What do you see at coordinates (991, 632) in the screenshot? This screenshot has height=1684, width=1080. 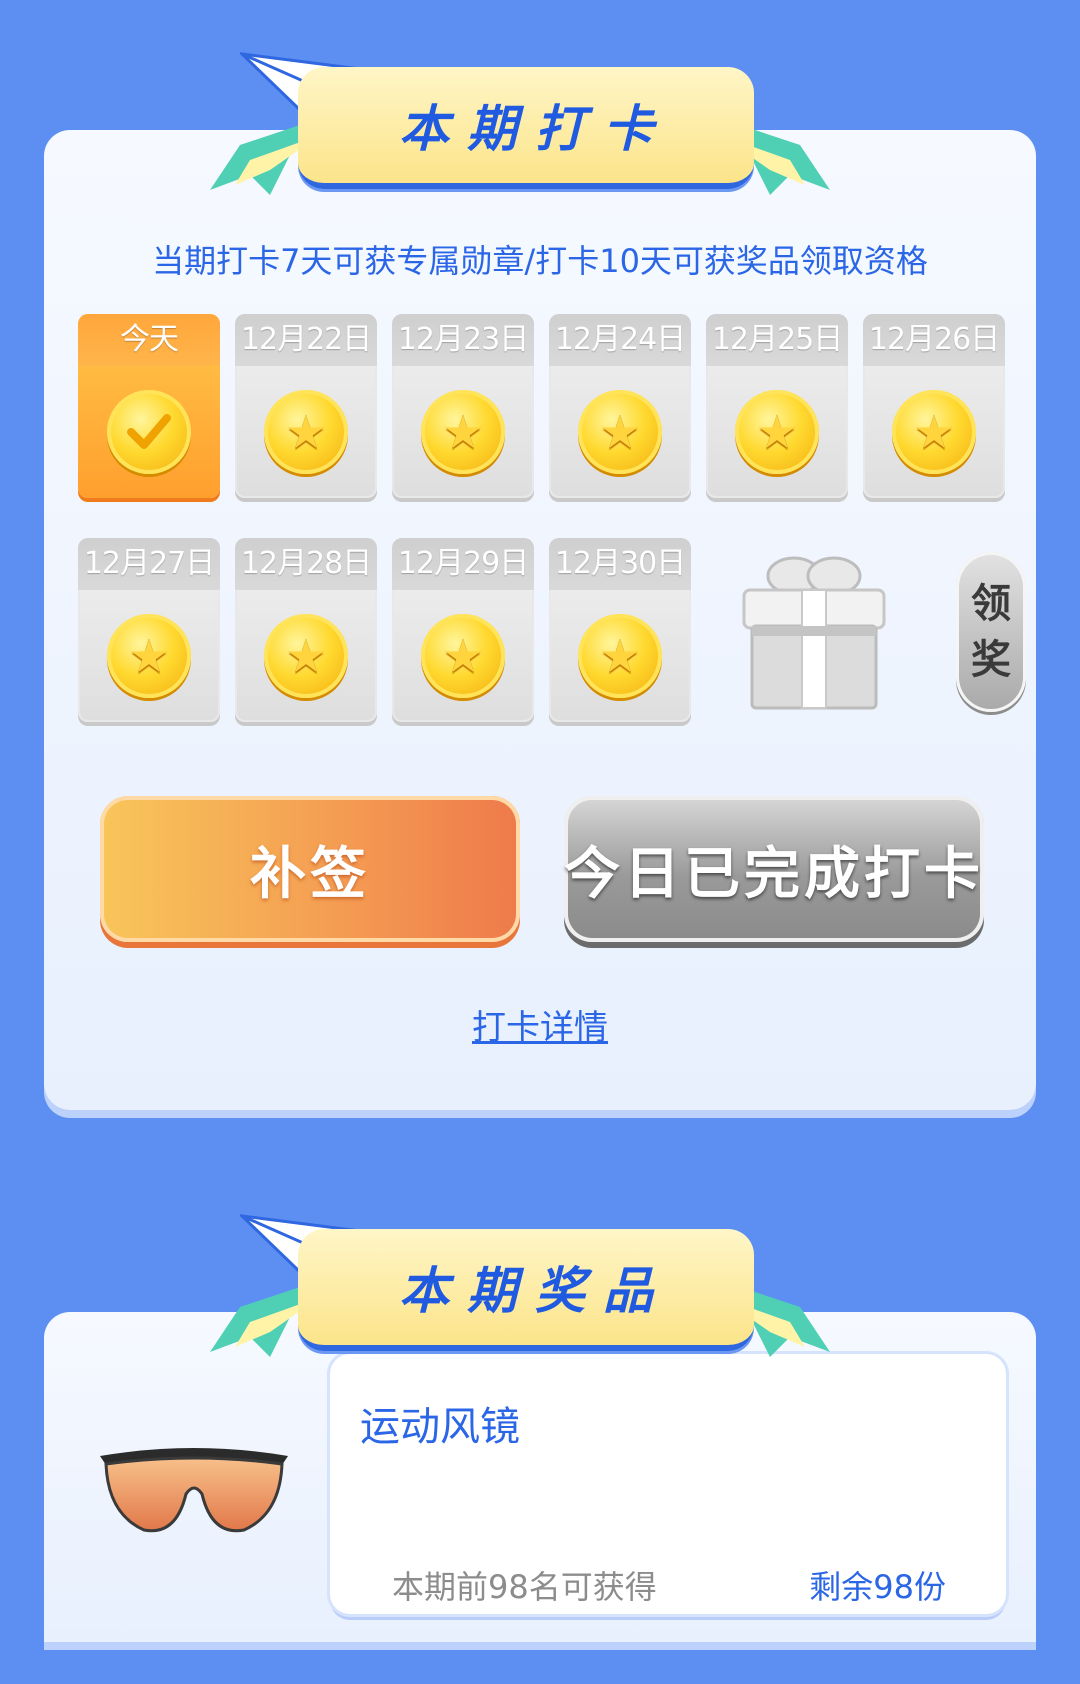 I see `claim-reward-button: 领 奖` at bounding box center [991, 632].